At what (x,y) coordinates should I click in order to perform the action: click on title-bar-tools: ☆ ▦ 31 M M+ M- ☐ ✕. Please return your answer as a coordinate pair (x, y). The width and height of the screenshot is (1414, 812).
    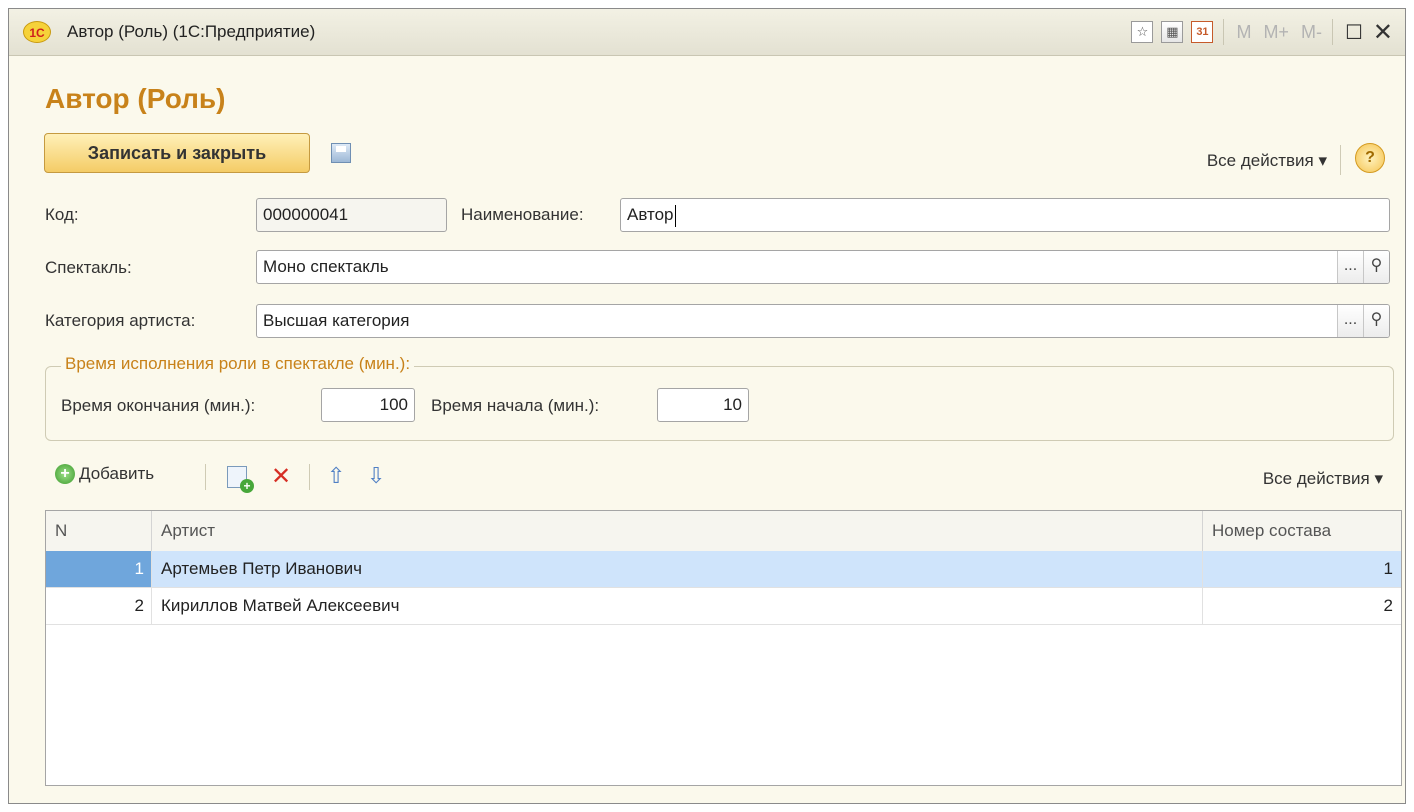
    Looking at the image, I should click on (1258, 32).